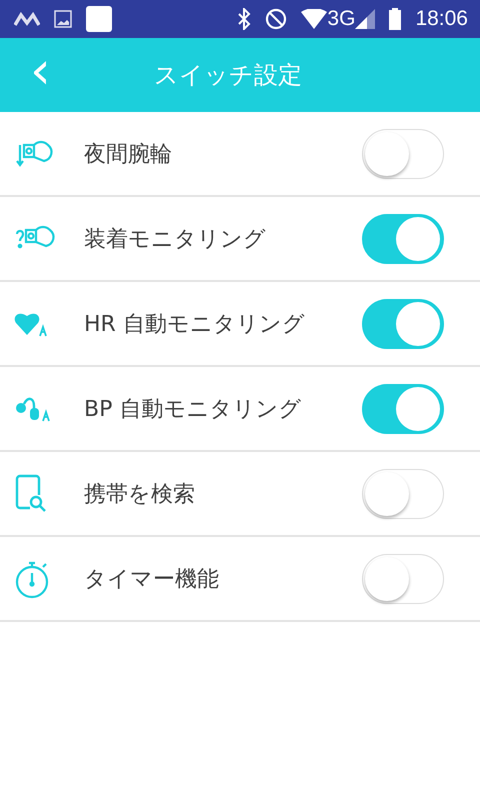 The width and height of the screenshot is (480, 800). Describe the element at coordinates (99, 19) in the screenshot. I see `notification-icon` at that location.